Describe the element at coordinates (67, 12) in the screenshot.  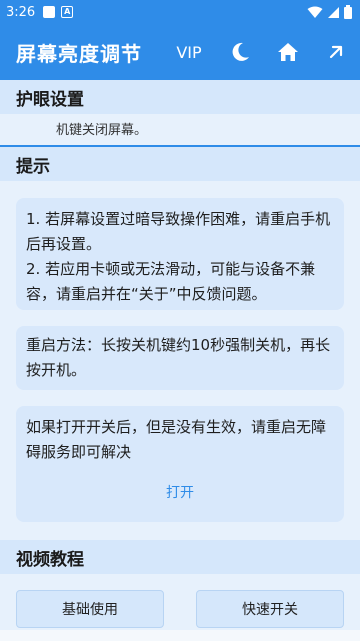
I see `notification-a-icon: A` at that location.